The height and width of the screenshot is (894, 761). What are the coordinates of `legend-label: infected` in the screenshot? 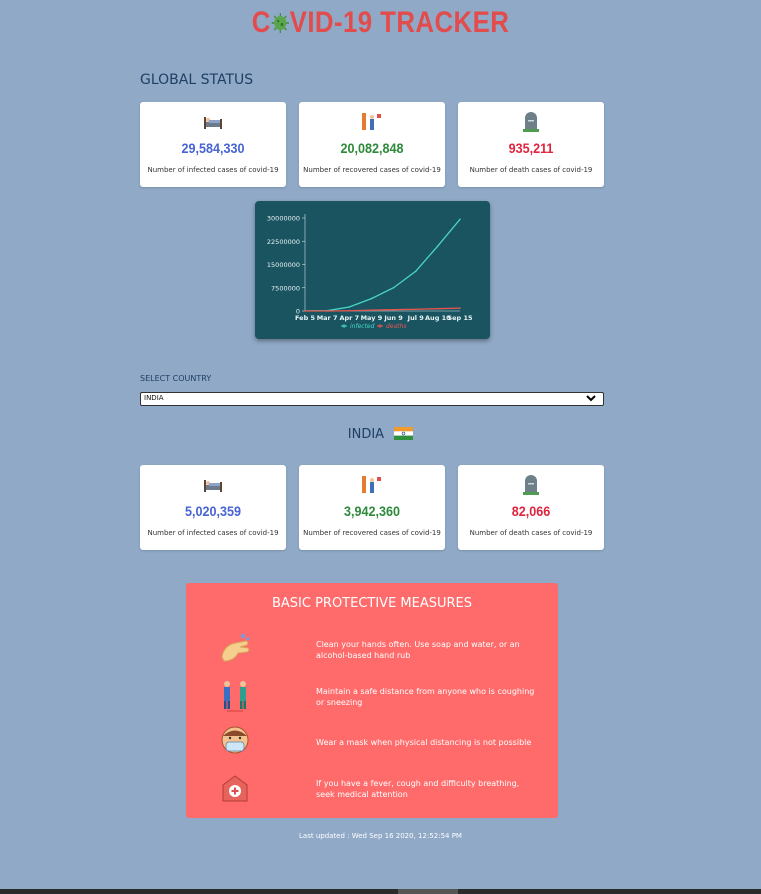 It's located at (362, 326).